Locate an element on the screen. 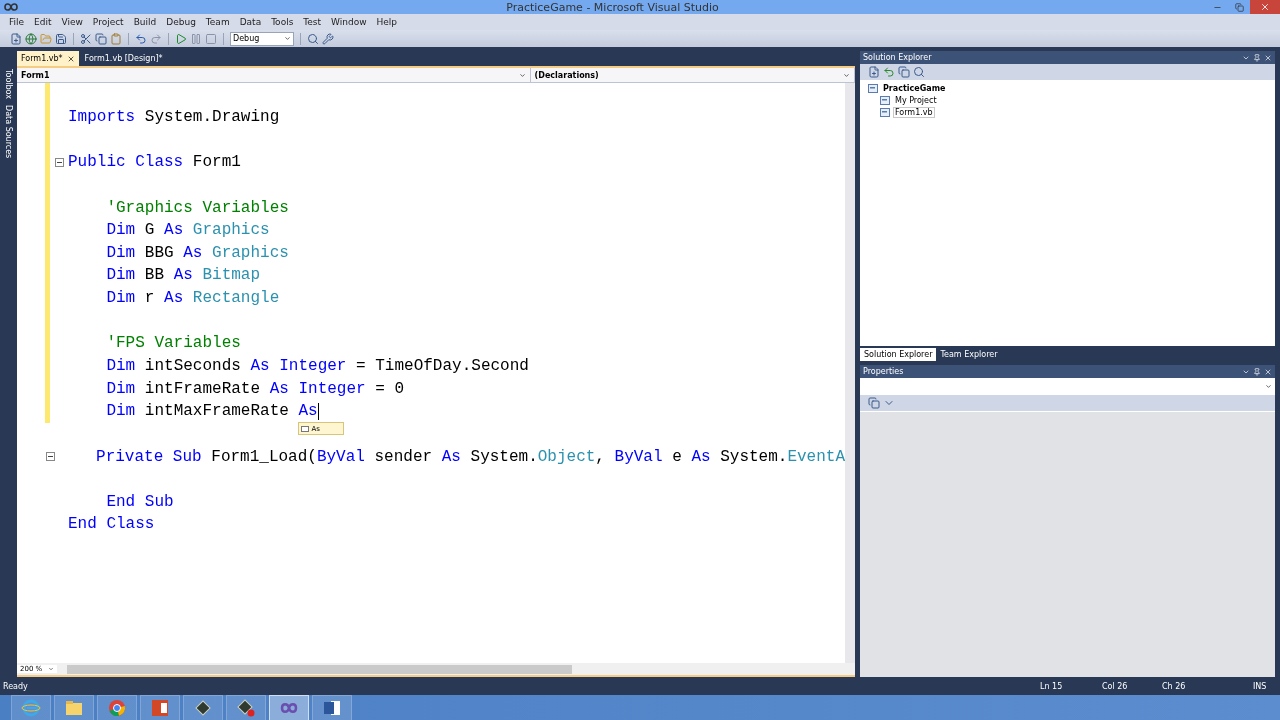 This screenshot has width=1280, height=720. infinity-logo-icon is located at coordinates (11, 7).